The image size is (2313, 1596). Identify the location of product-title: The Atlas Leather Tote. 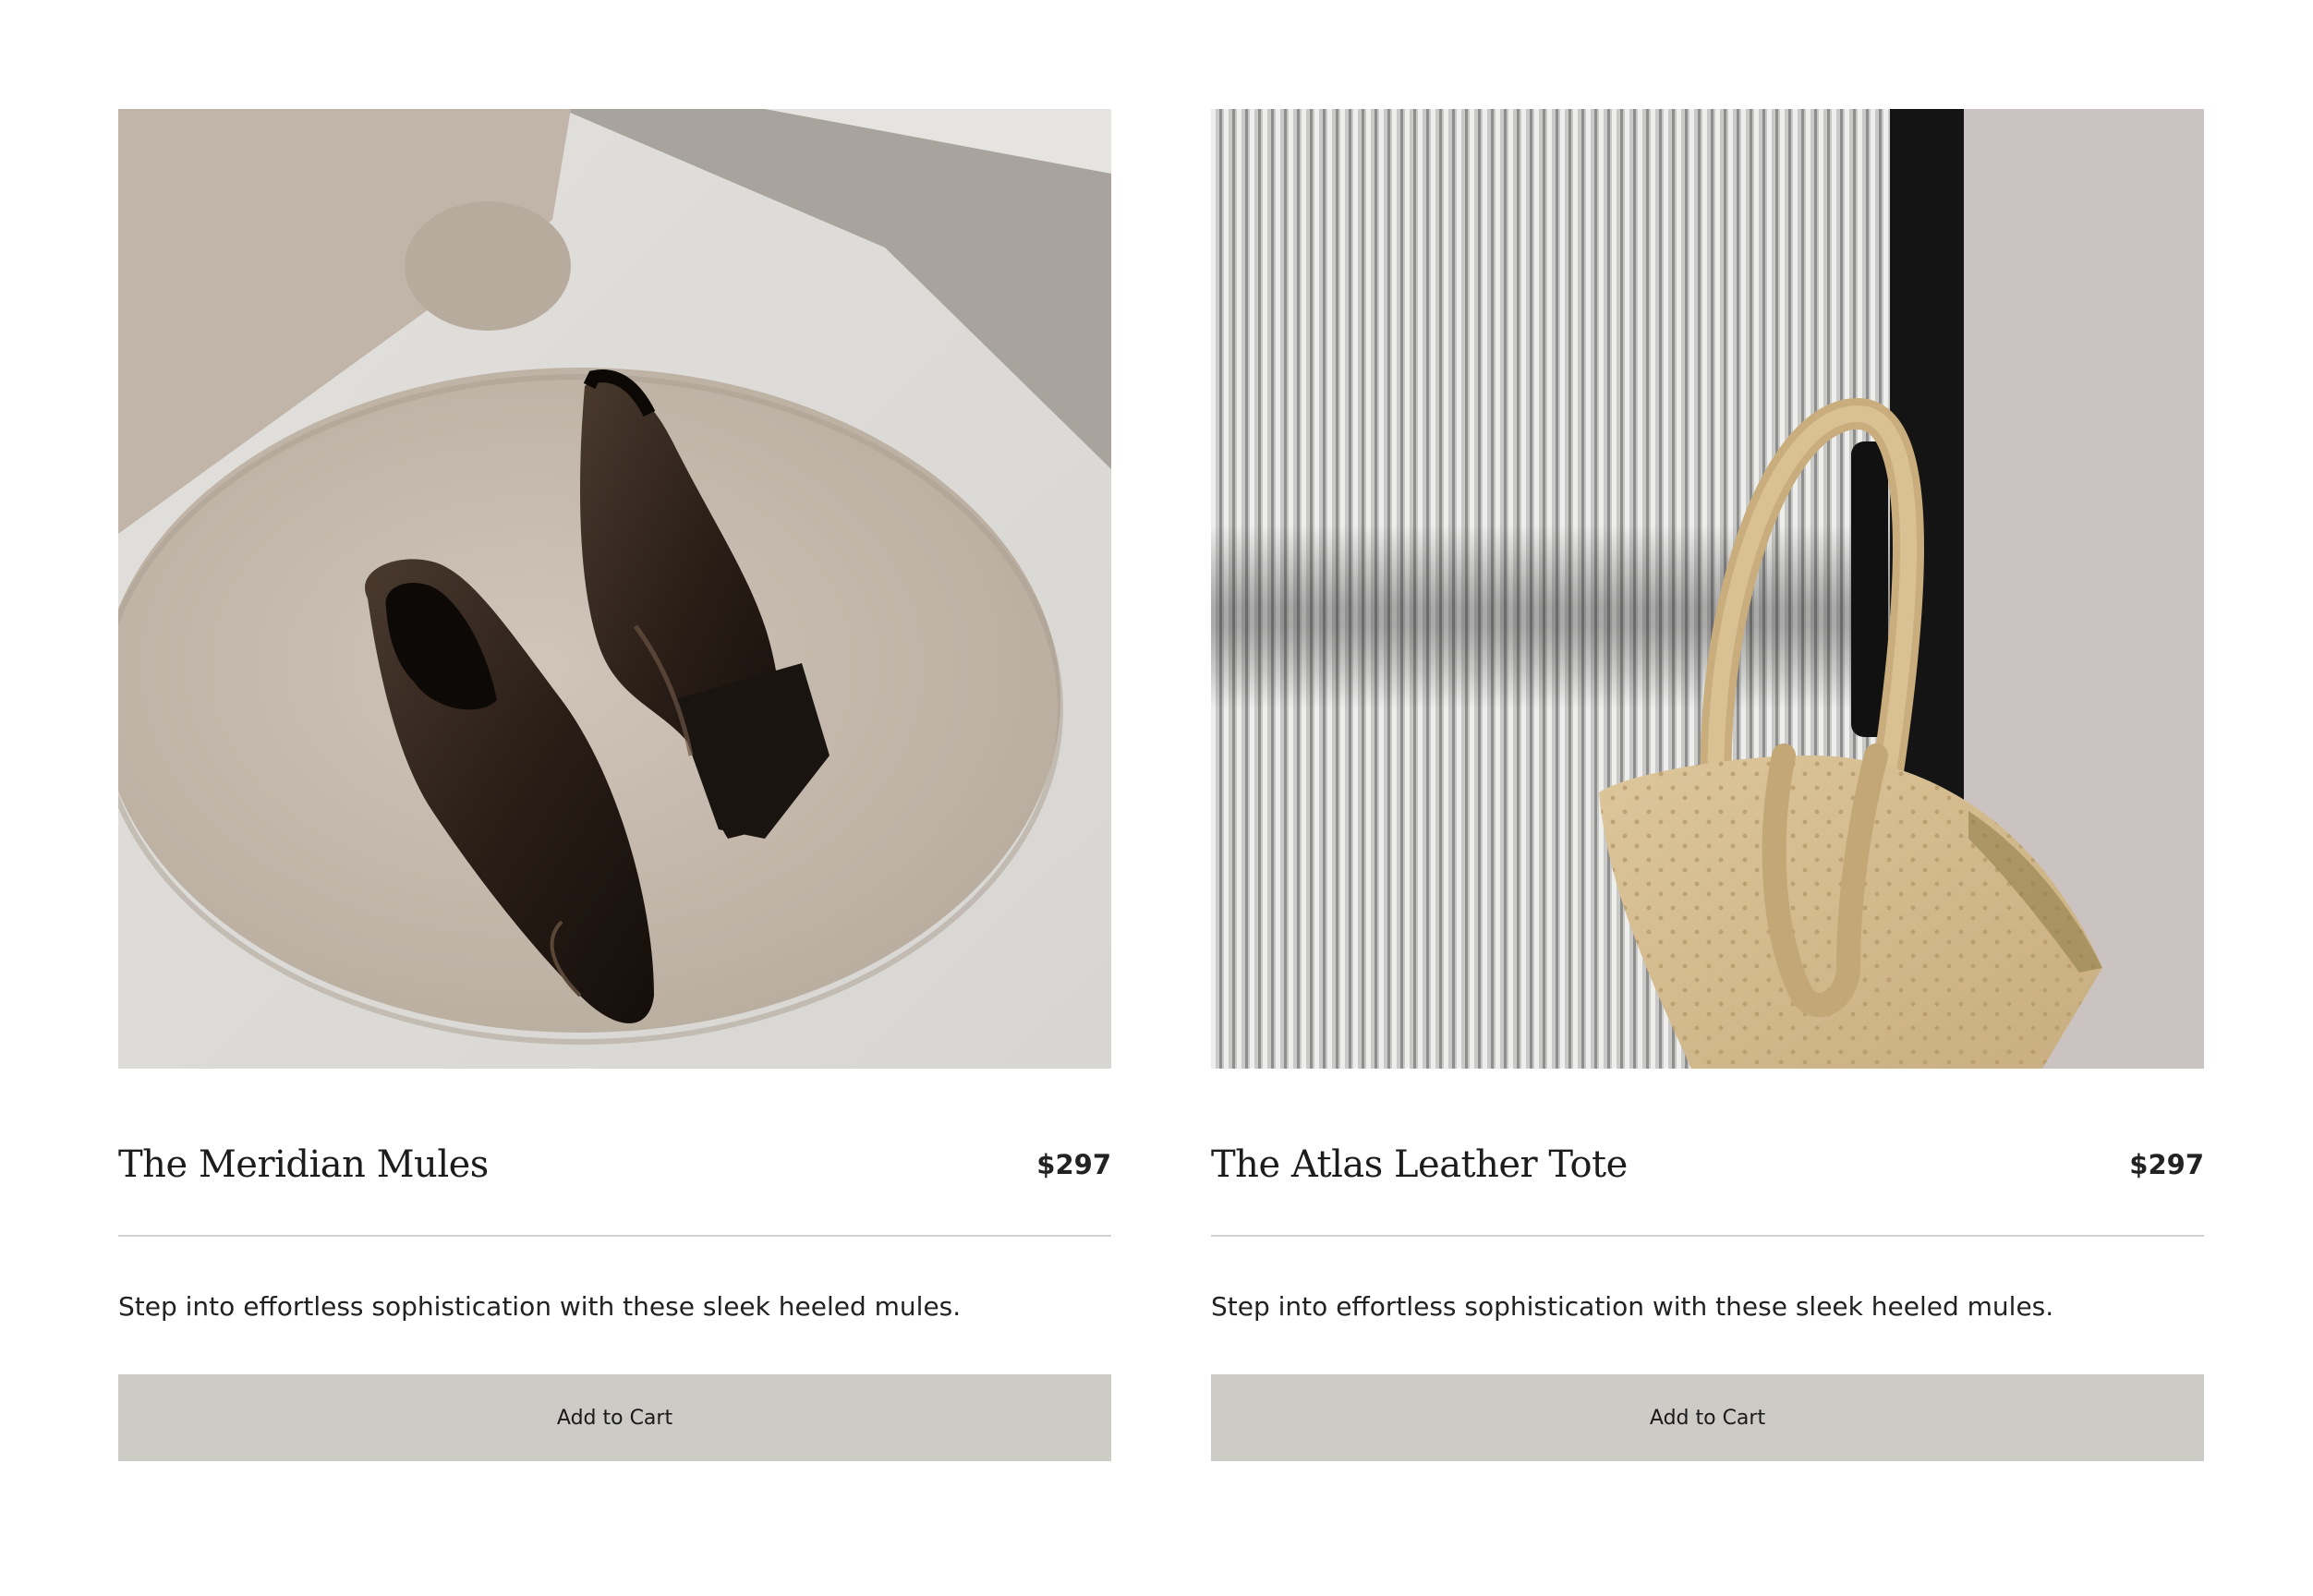
(1419, 1164).